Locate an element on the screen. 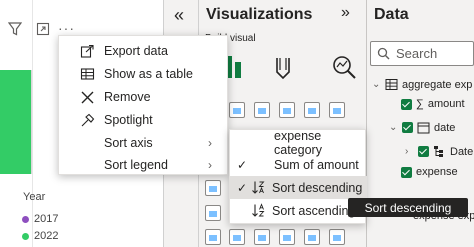 This screenshot has width=474, height=247. menu-item-label: Remove is located at coordinates (127, 97).